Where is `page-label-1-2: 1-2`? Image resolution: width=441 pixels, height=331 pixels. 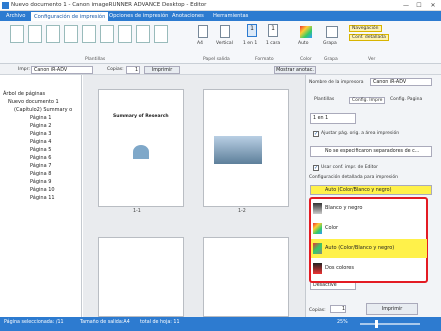
page-label-1-2: 1-2 is located at coordinates (242, 211).